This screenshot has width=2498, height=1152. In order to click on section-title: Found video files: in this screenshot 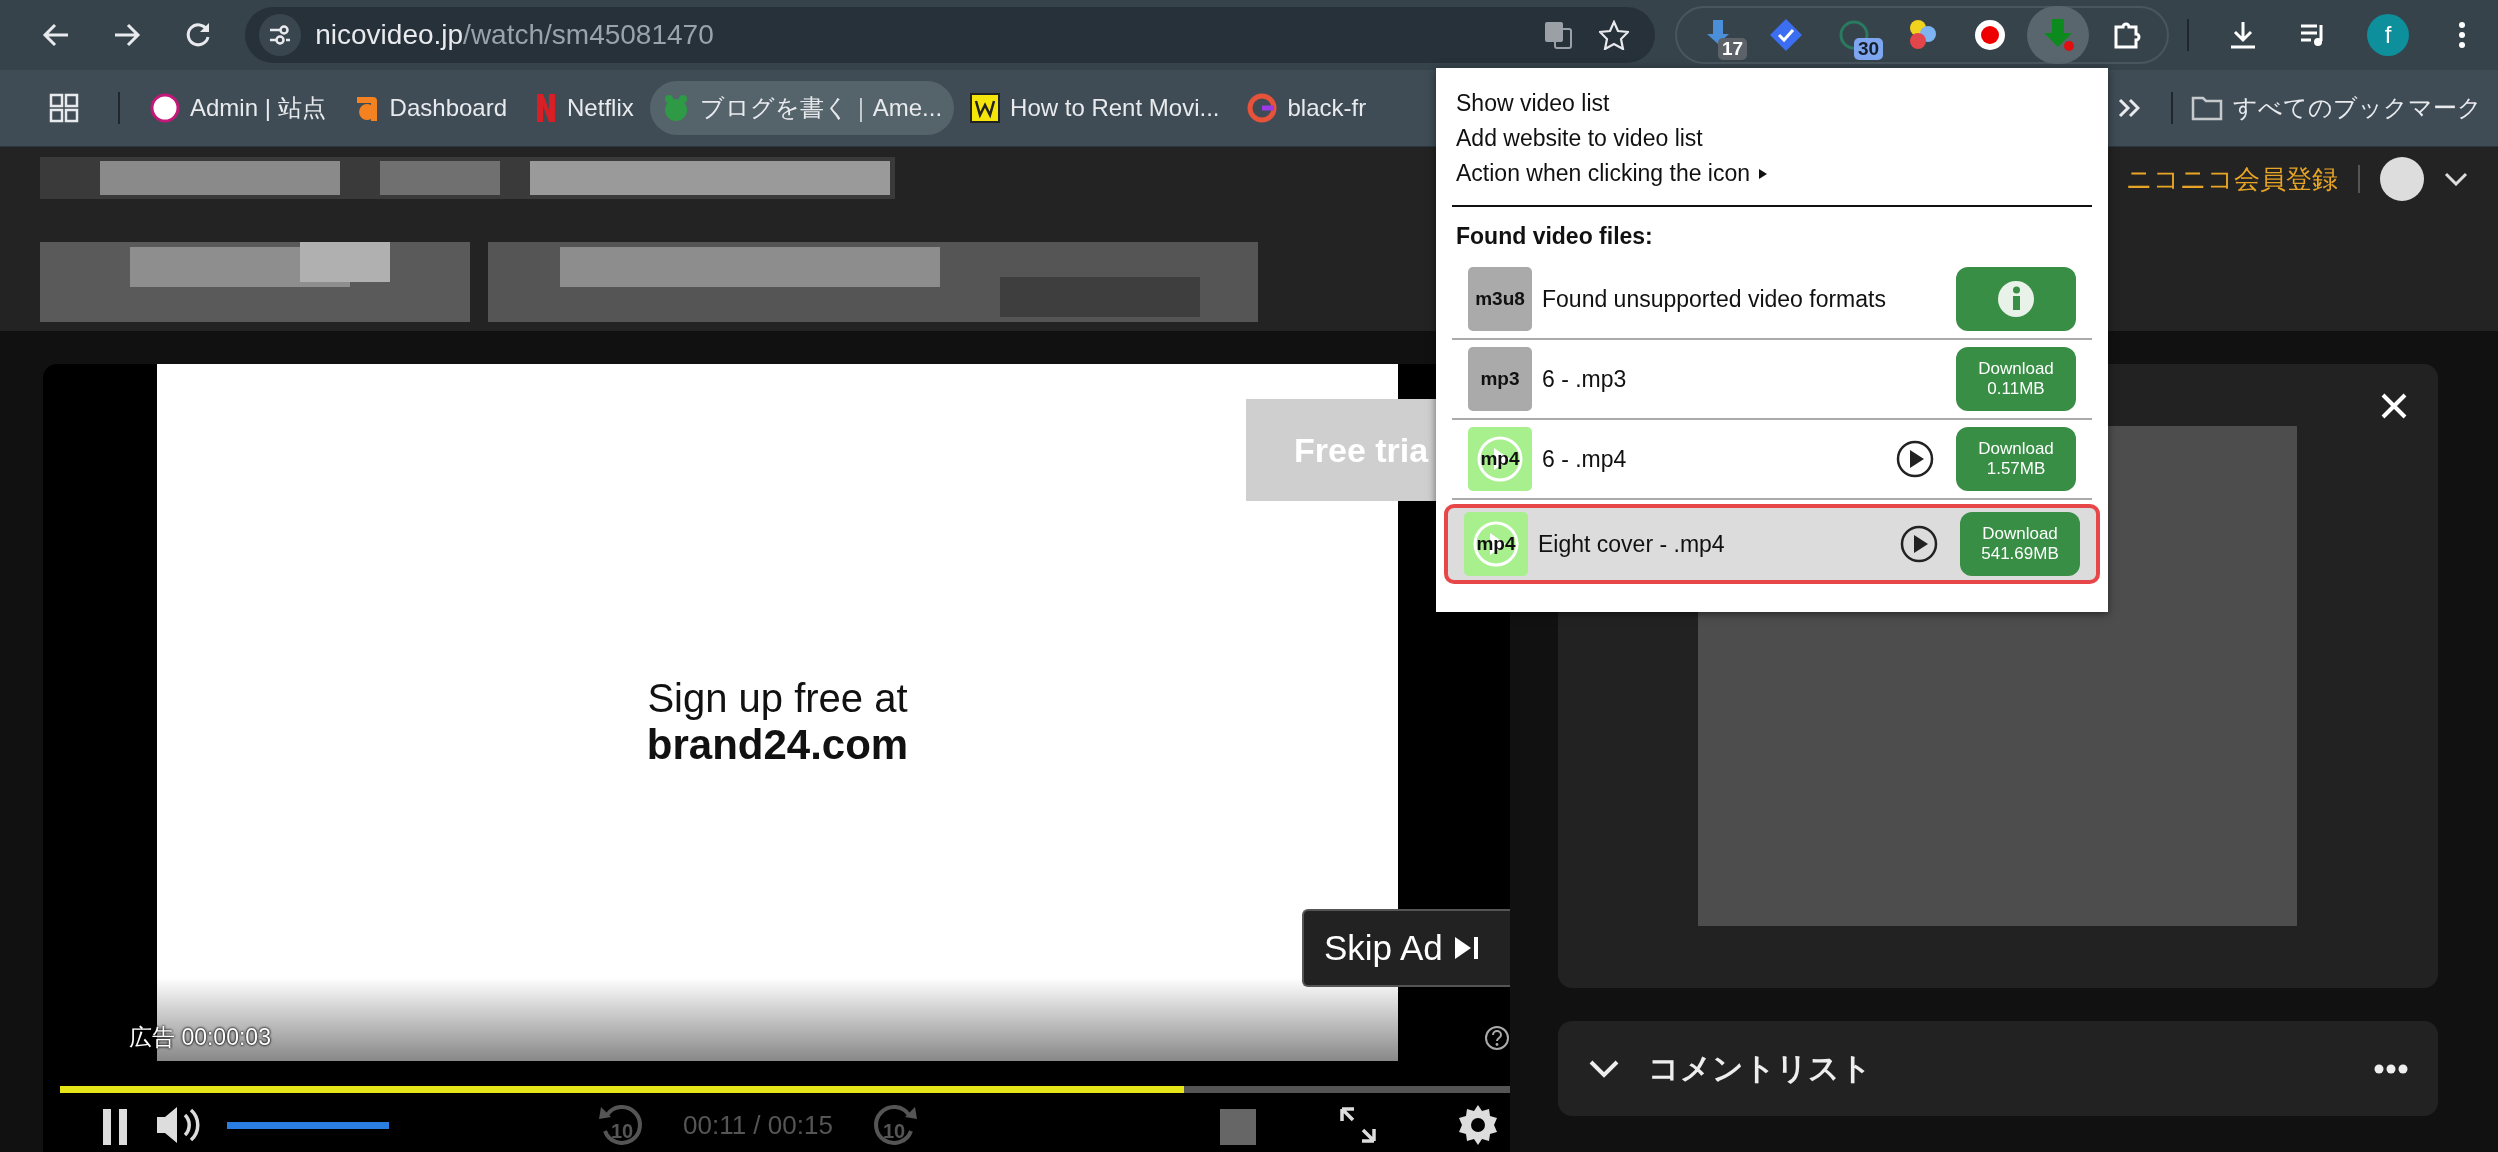, I will do `click(1554, 236)`.